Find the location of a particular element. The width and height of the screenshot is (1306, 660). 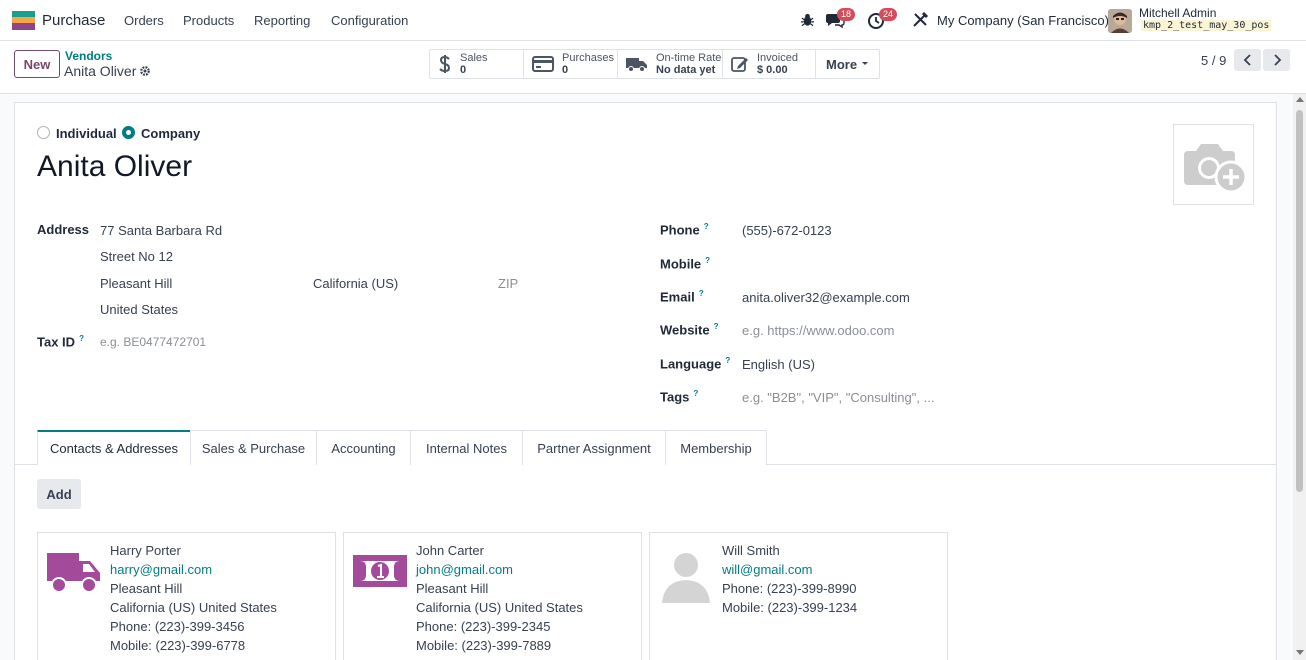

tax-id-field: e.g. BE0477472701 is located at coordinates (153, 342).